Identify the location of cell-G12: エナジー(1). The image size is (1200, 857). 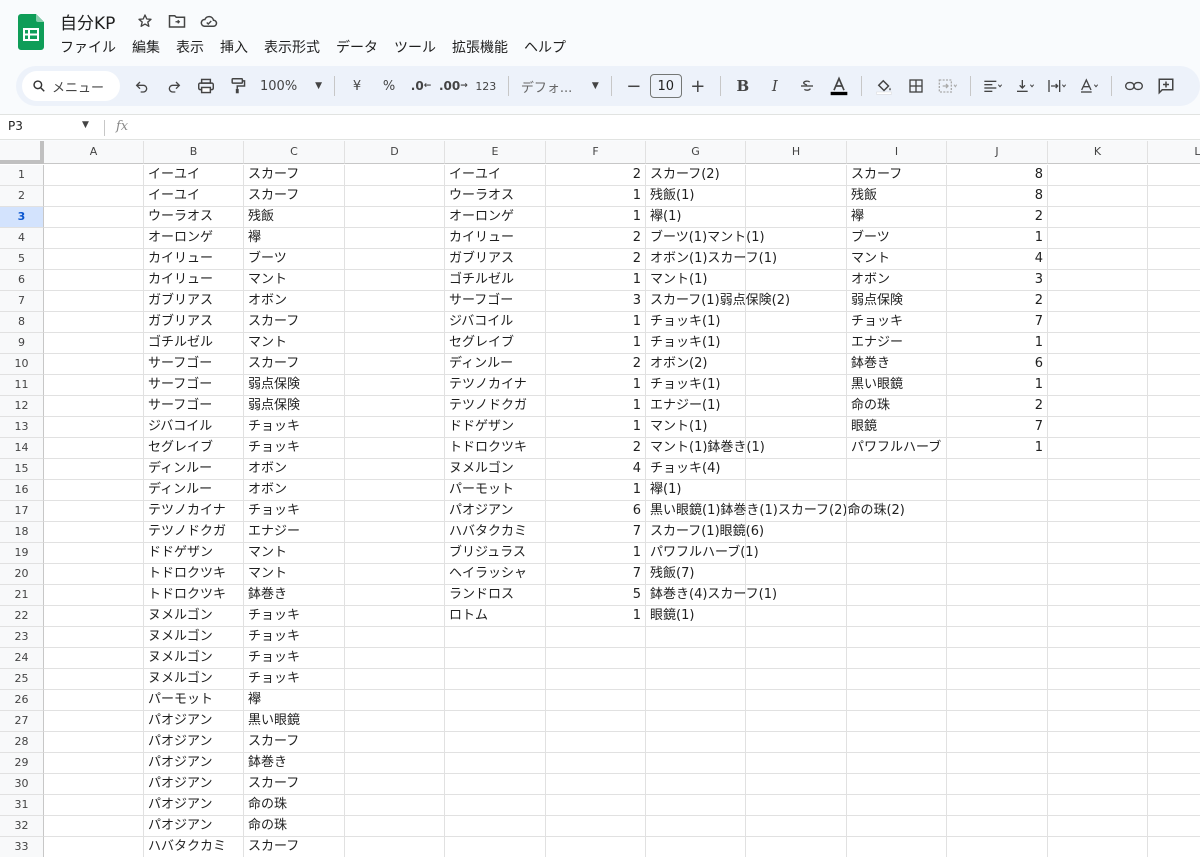
(696, 406).